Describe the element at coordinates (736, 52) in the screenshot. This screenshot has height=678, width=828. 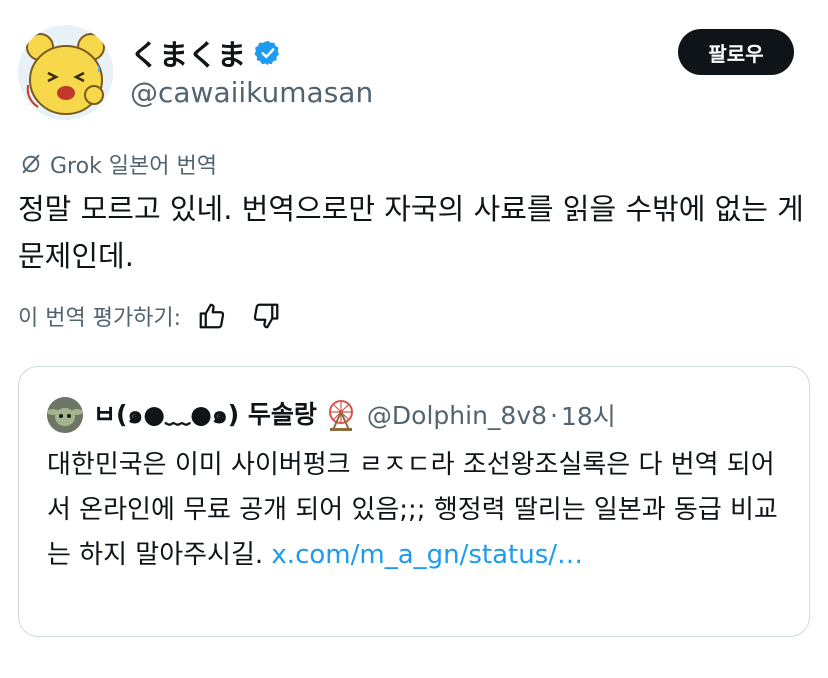
I see `follow-button: 팔로우` at that location.